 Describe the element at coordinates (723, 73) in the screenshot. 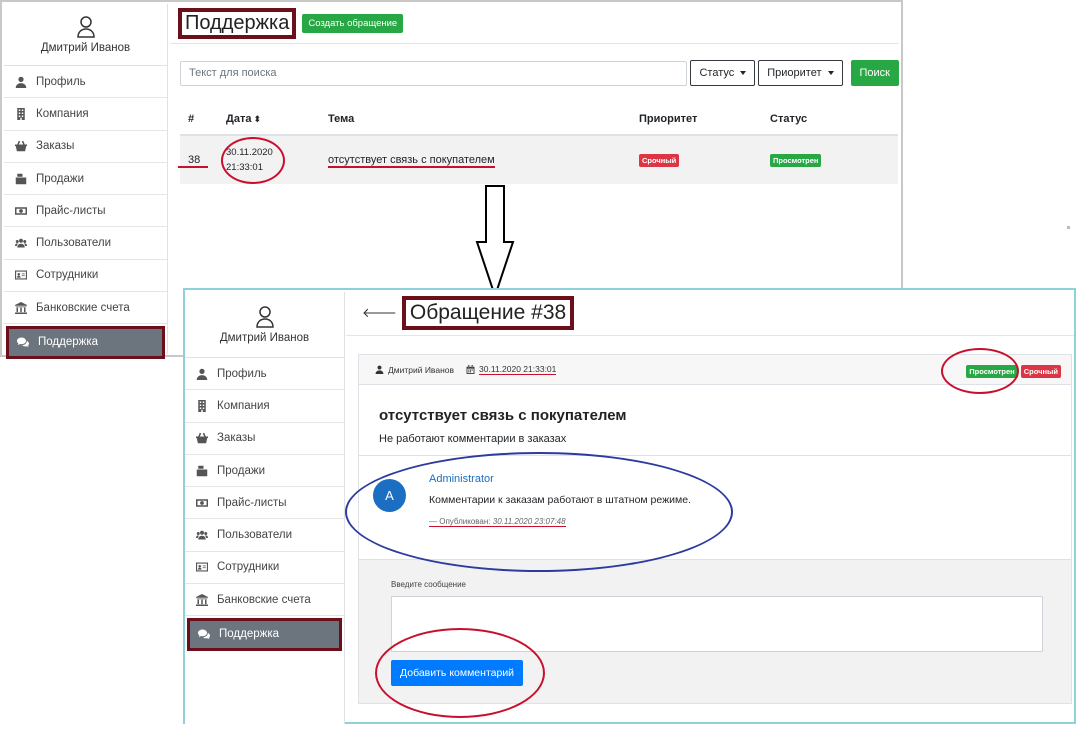

I see `status-dropdown: Статус` at that location.